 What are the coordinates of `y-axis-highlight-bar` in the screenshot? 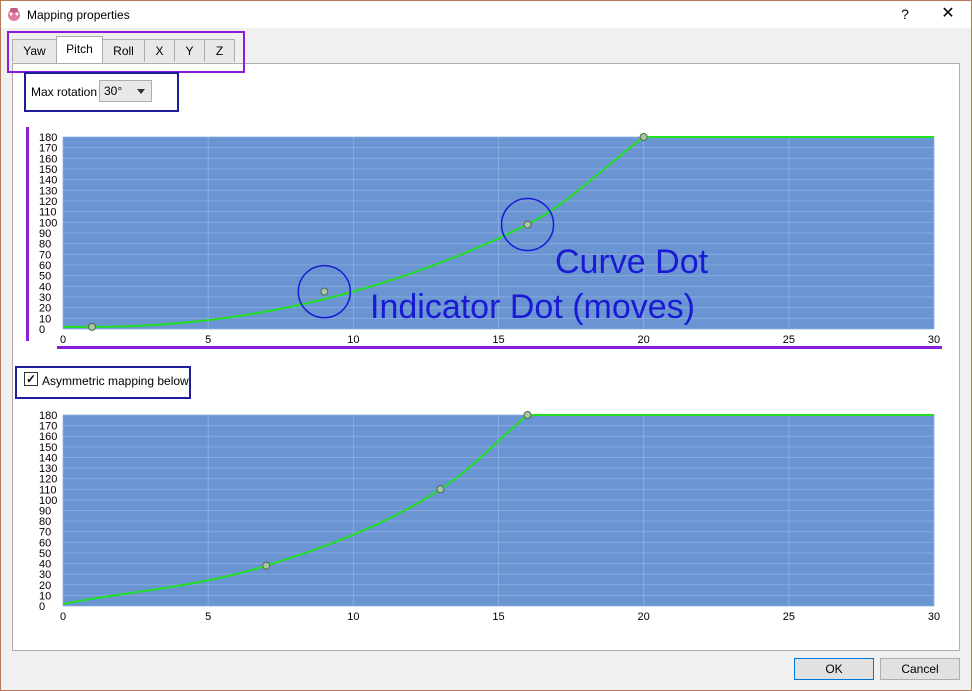 It's located at (27, 234).